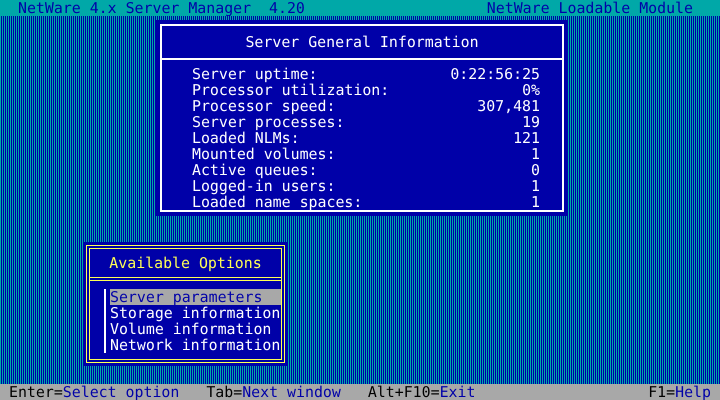 Image resolution: width=720 pixels, height=400 pixels. I want to click on field-label: Server processes:, so click(268, 122).